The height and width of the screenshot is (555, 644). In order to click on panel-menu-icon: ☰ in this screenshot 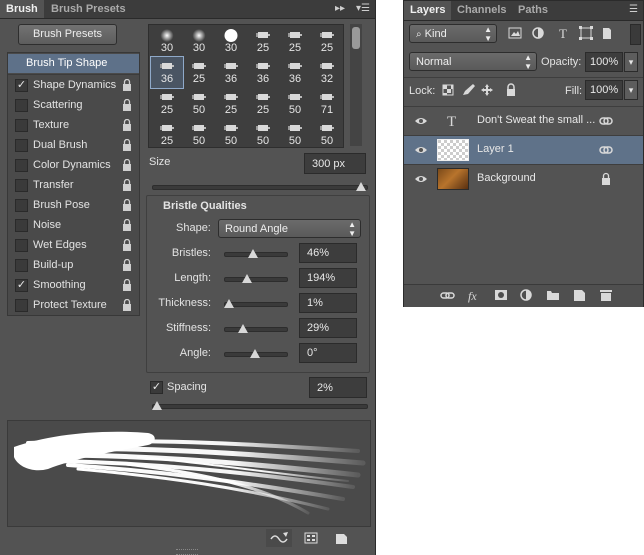, I will do `click(633, 10)`.